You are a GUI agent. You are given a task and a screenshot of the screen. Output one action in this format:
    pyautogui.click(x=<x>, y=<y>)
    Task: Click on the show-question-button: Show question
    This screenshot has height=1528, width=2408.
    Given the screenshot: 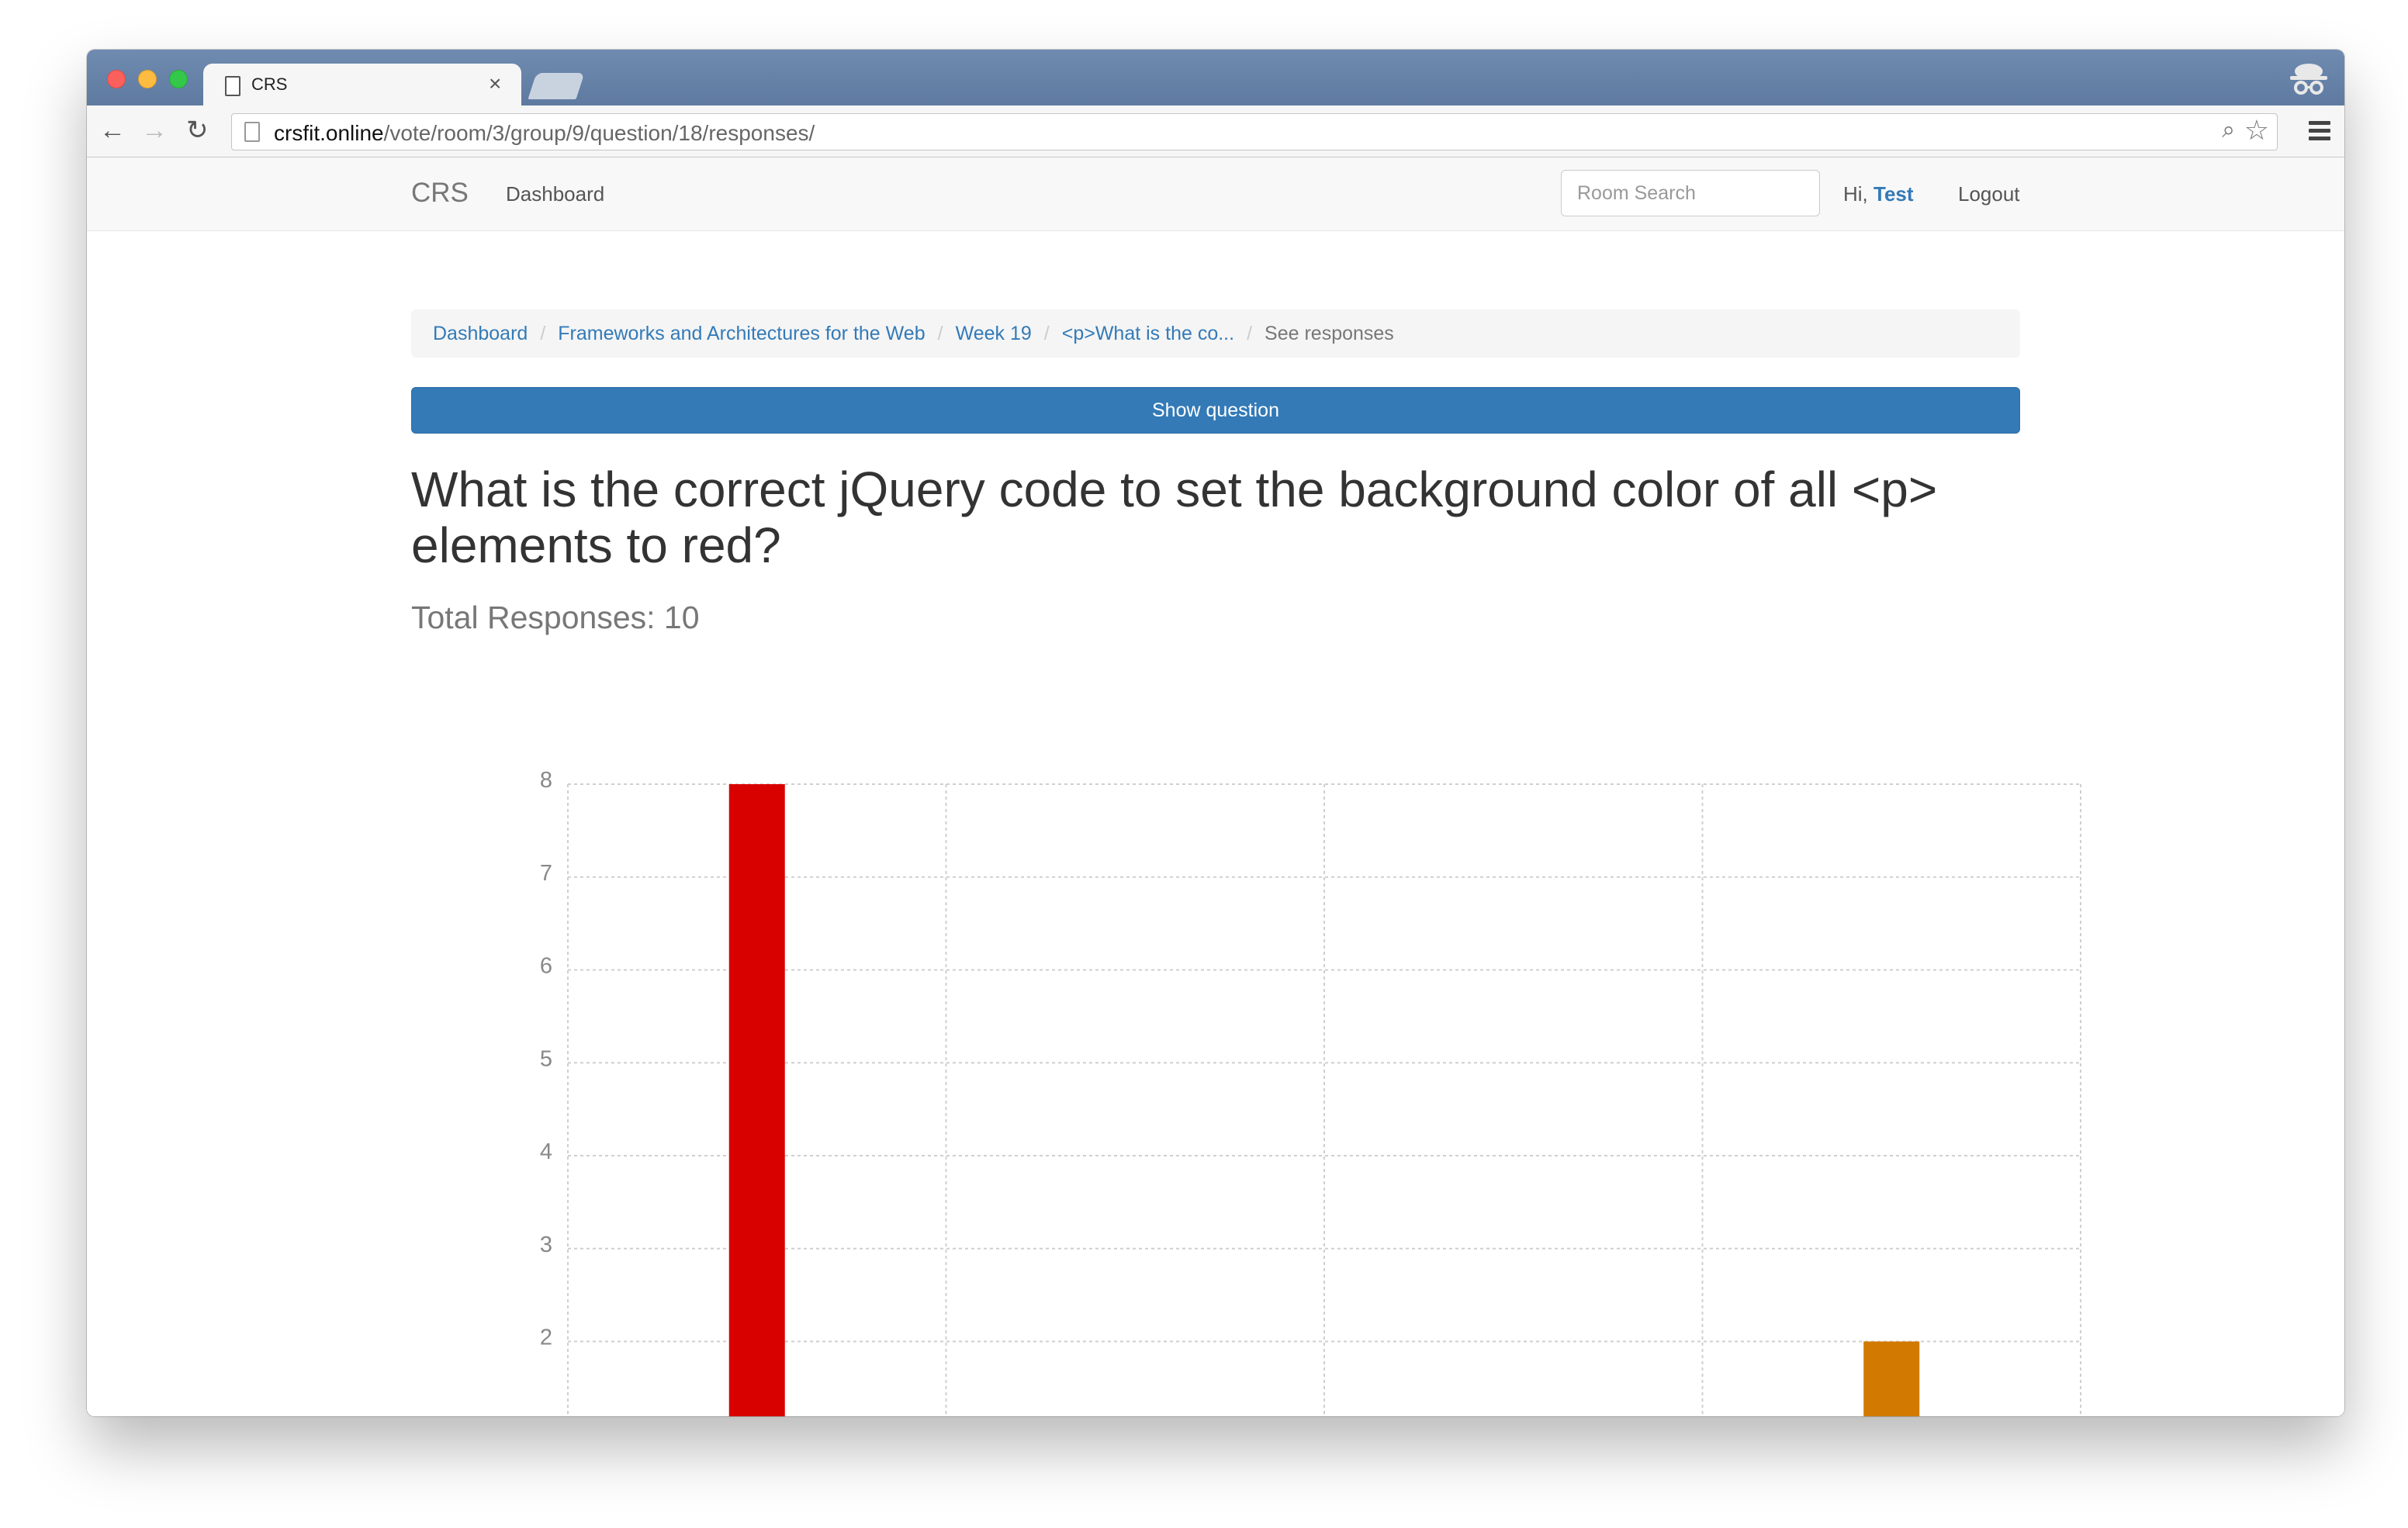 What is the action you would take?
    pyautogui.click(x=1215, y=411)
    